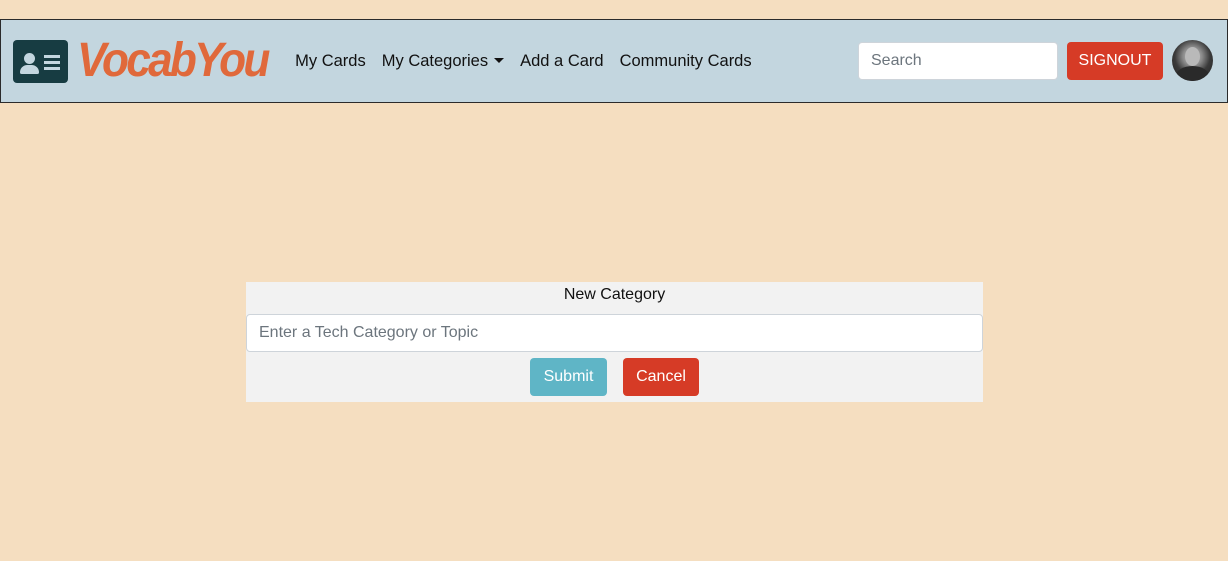 The height and width of the screenshot is (561, 1228). I want to click on brand-logo: VocabYou, so click(148, 61).